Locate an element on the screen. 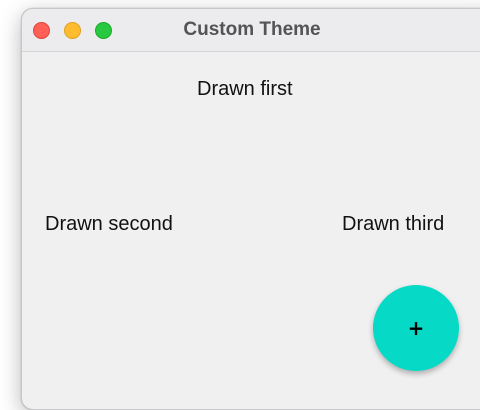 The width and height of the screenshot is (480, 410). label-drawn-second: Drawn second is located at coordinates (109, 224).